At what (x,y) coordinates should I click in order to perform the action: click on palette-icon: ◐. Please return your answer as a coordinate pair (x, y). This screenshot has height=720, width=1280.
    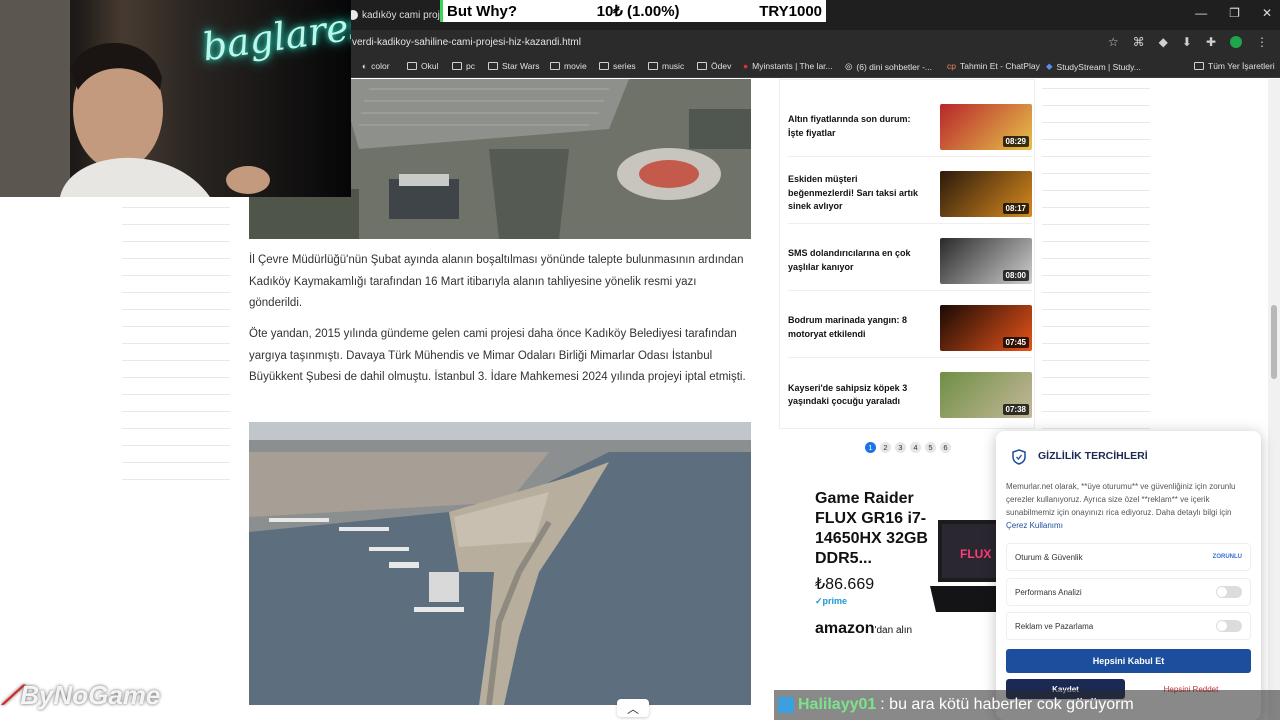
    Looking at the image, I should click on (365, 66).